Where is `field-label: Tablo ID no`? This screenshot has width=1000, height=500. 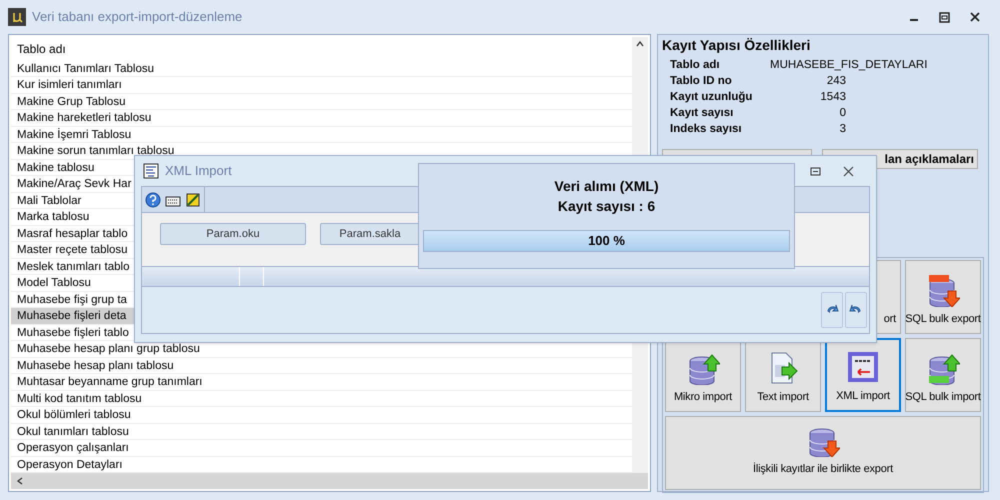
field-label: Tablo ID no is located at coordinates (701, 81).